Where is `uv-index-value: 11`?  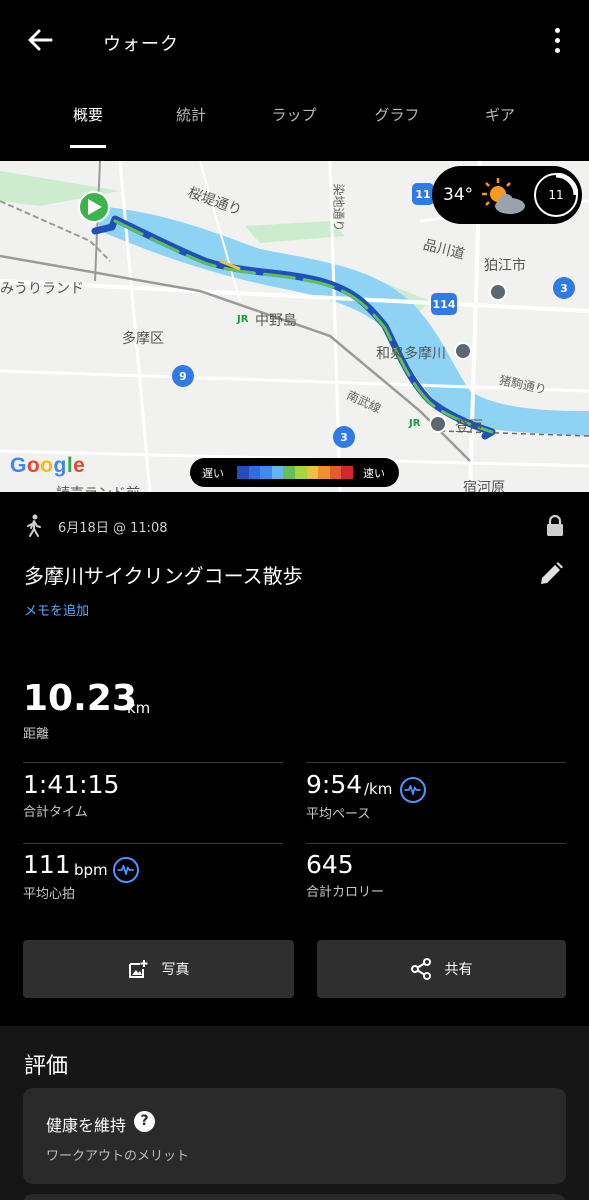 uv-index-value: 11 is located at coordinates (556, 195).